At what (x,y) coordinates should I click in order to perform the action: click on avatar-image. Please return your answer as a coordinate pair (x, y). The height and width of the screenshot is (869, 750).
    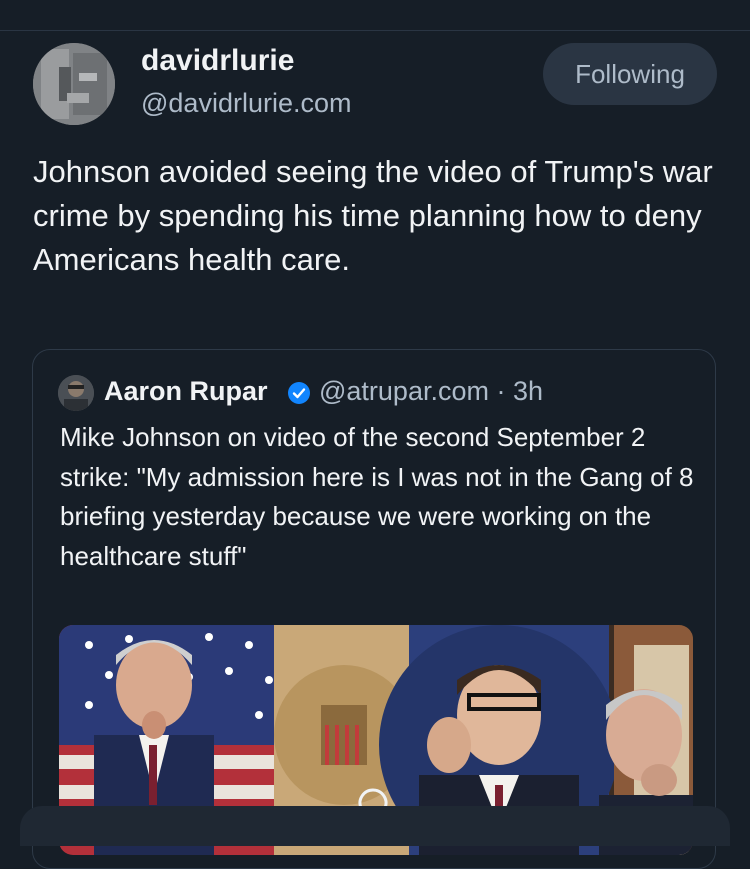
    Looking at the image, I should click on (74, 84).